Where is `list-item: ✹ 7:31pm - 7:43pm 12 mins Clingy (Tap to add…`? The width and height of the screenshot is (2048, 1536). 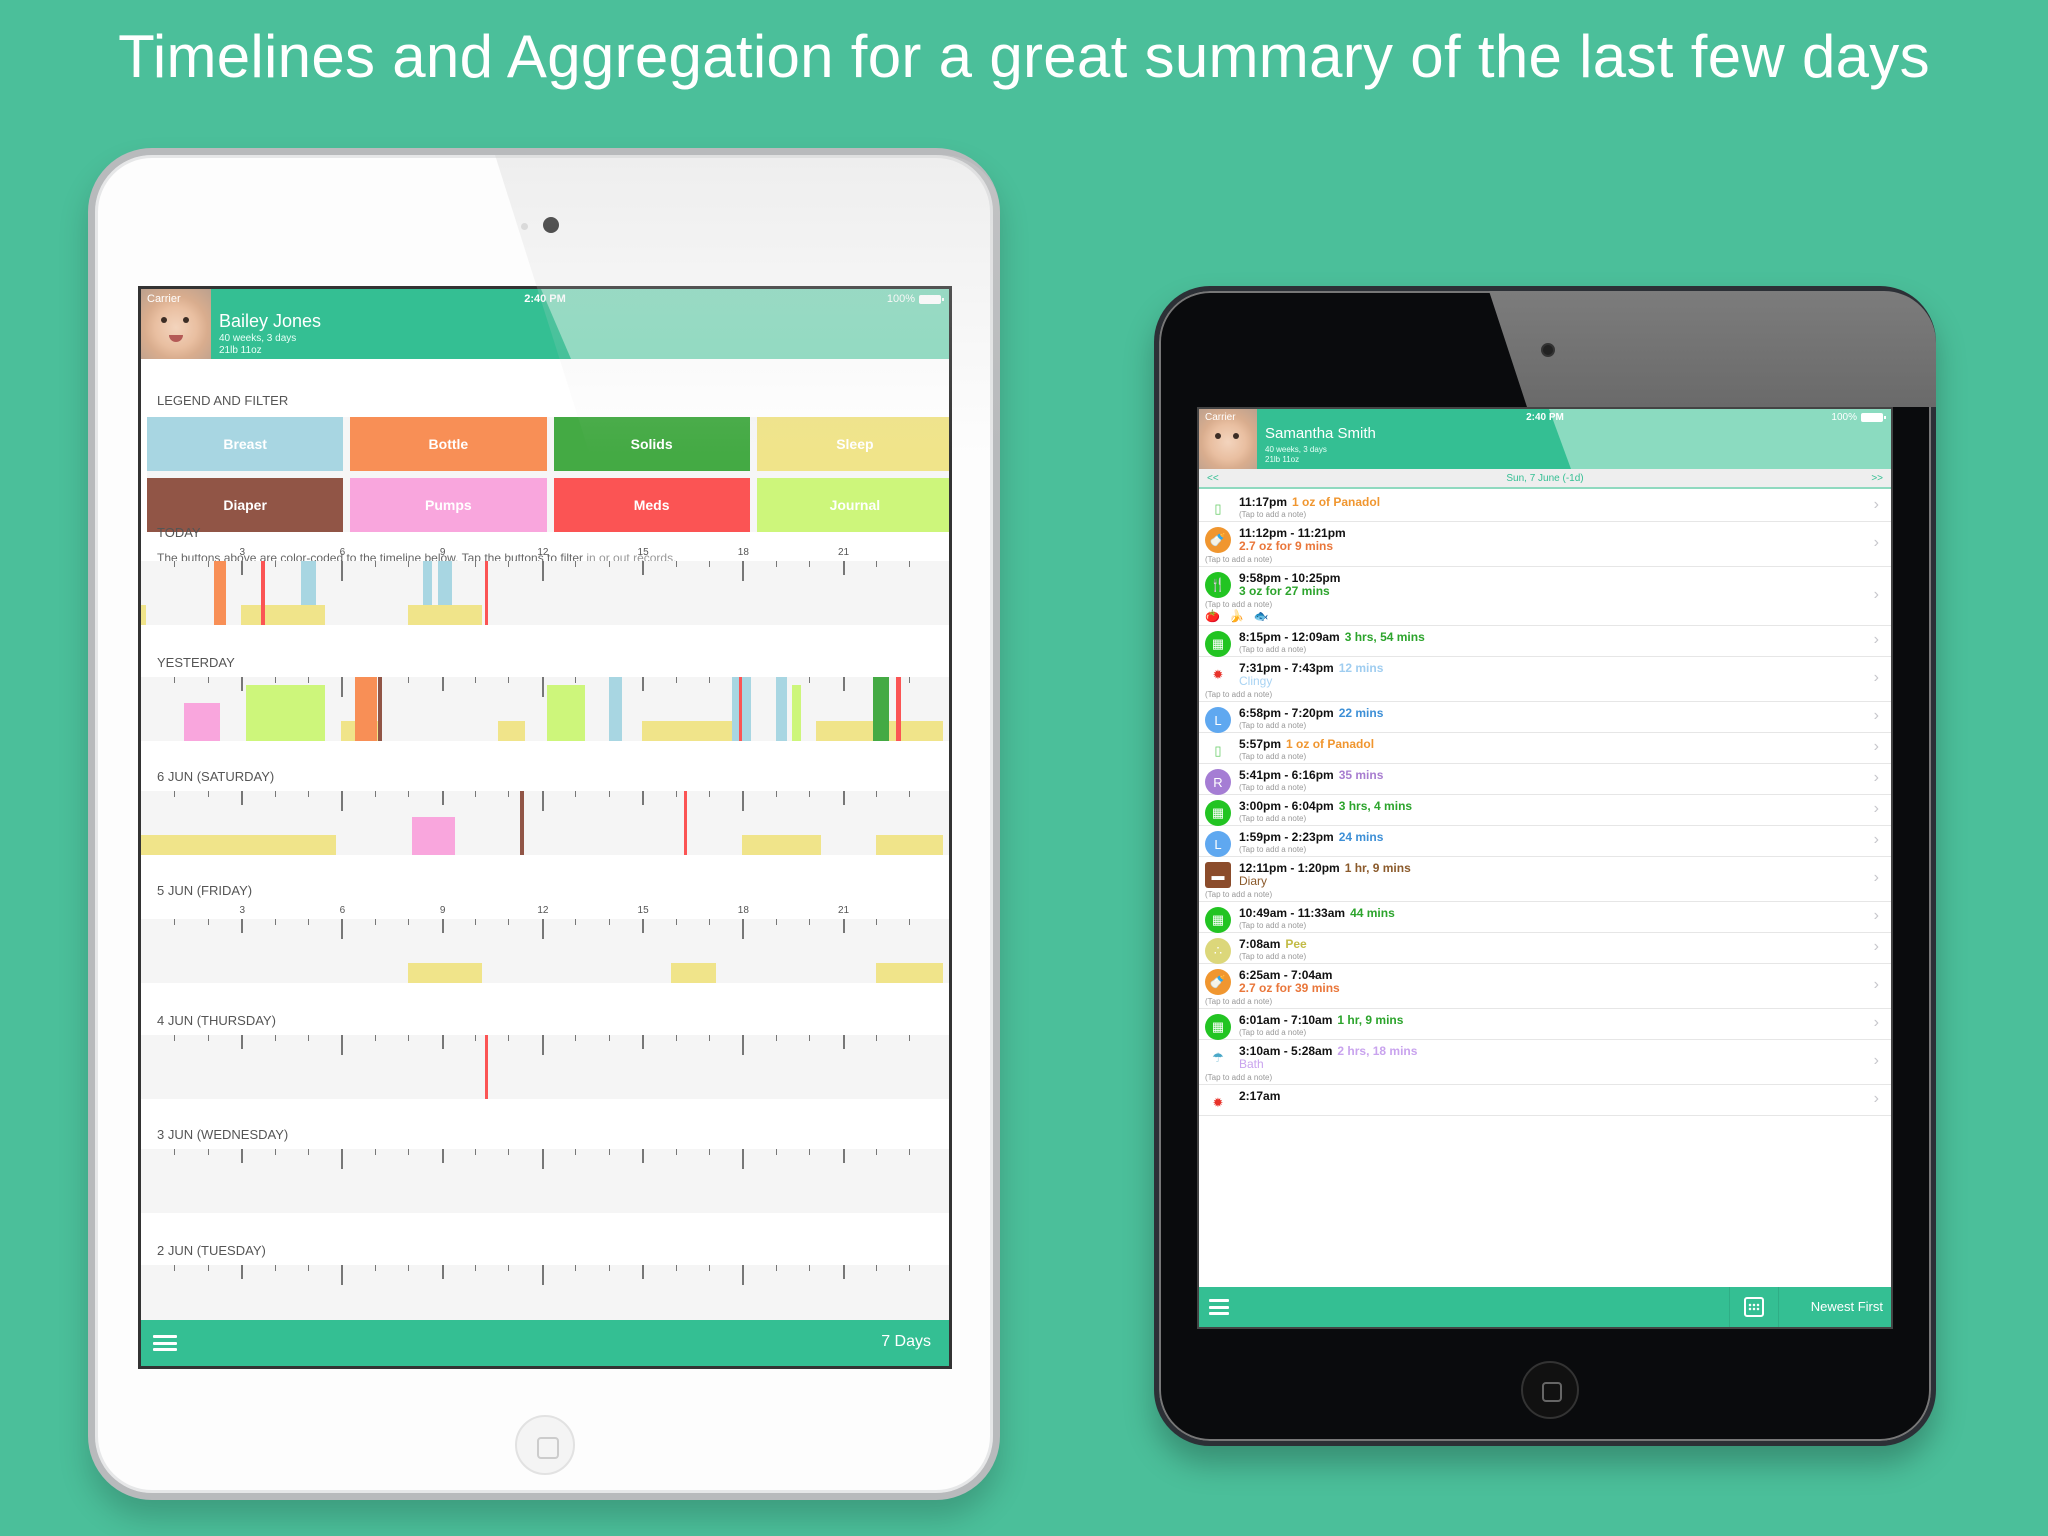
list-item: ✹ 7:31pm - 7:43pm 12 mins Clingy (Tap to add… is located at coordinates (1545, 679).